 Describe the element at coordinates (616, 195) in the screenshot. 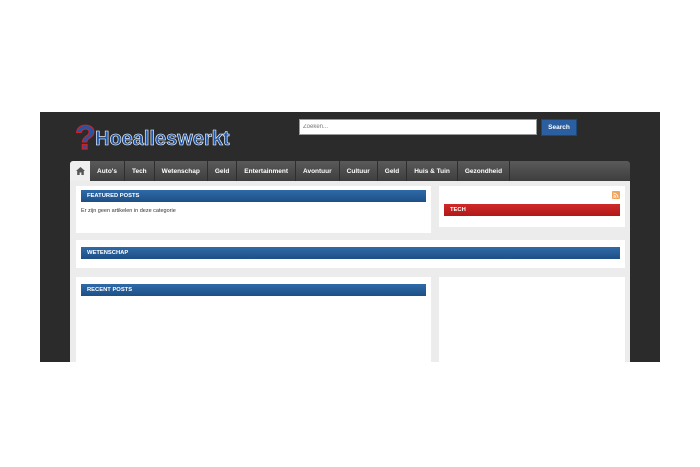

I see `rss-icon` at that location.